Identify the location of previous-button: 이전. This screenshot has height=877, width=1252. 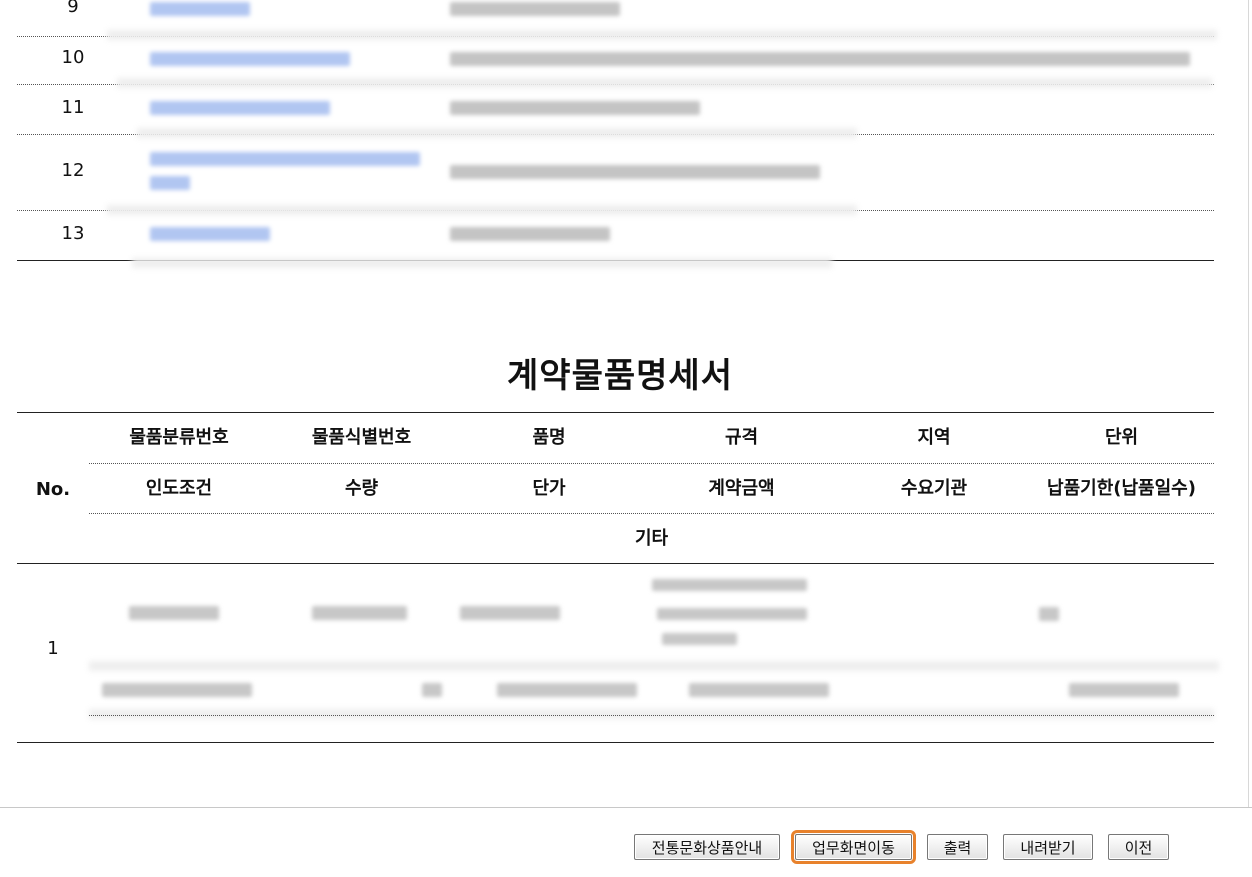
(1138, 847).